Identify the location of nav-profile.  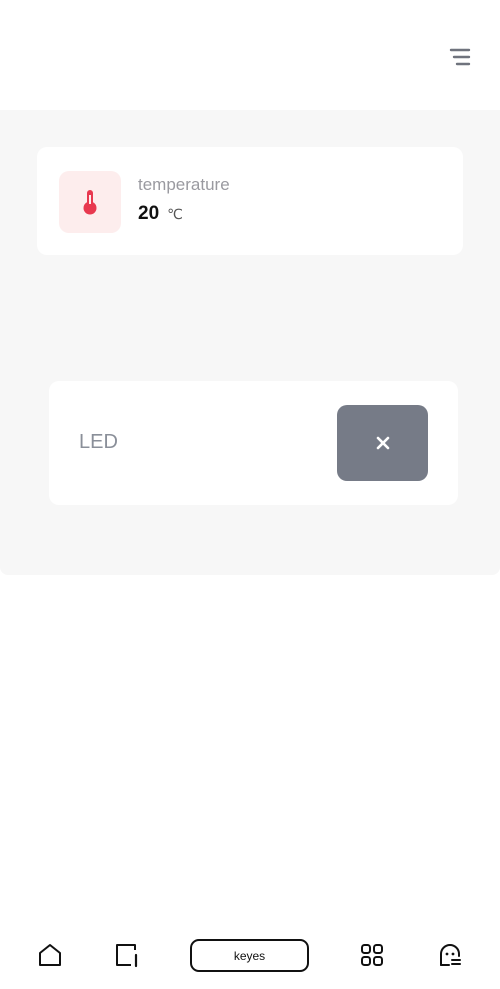
(450, 955).